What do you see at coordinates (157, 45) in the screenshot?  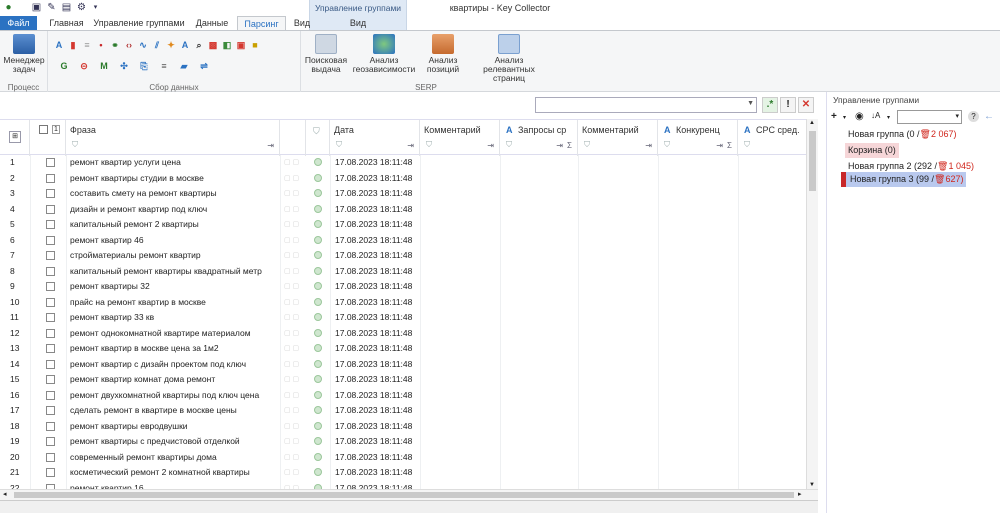 I see `chart-line-icon: ⫽` at bounding box center [157, 45].